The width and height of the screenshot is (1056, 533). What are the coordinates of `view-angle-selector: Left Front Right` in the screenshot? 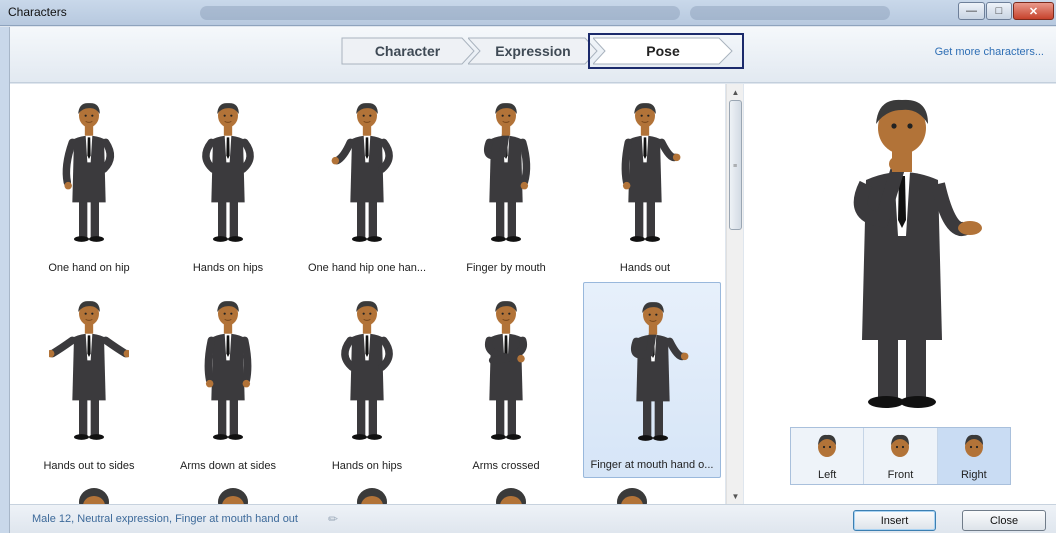 It's located at (900, 456).